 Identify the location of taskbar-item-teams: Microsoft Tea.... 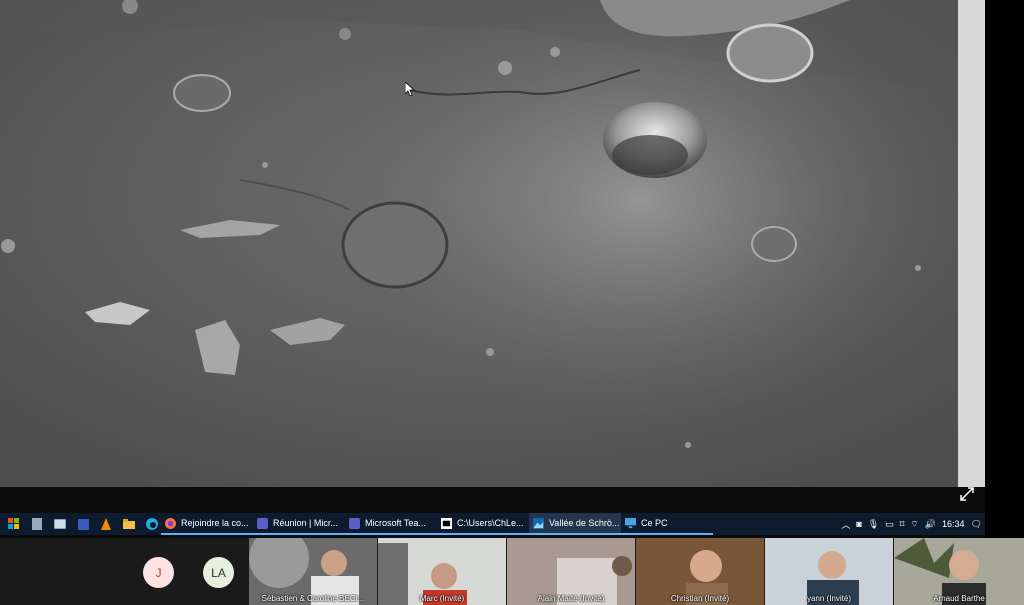
(391, 524).